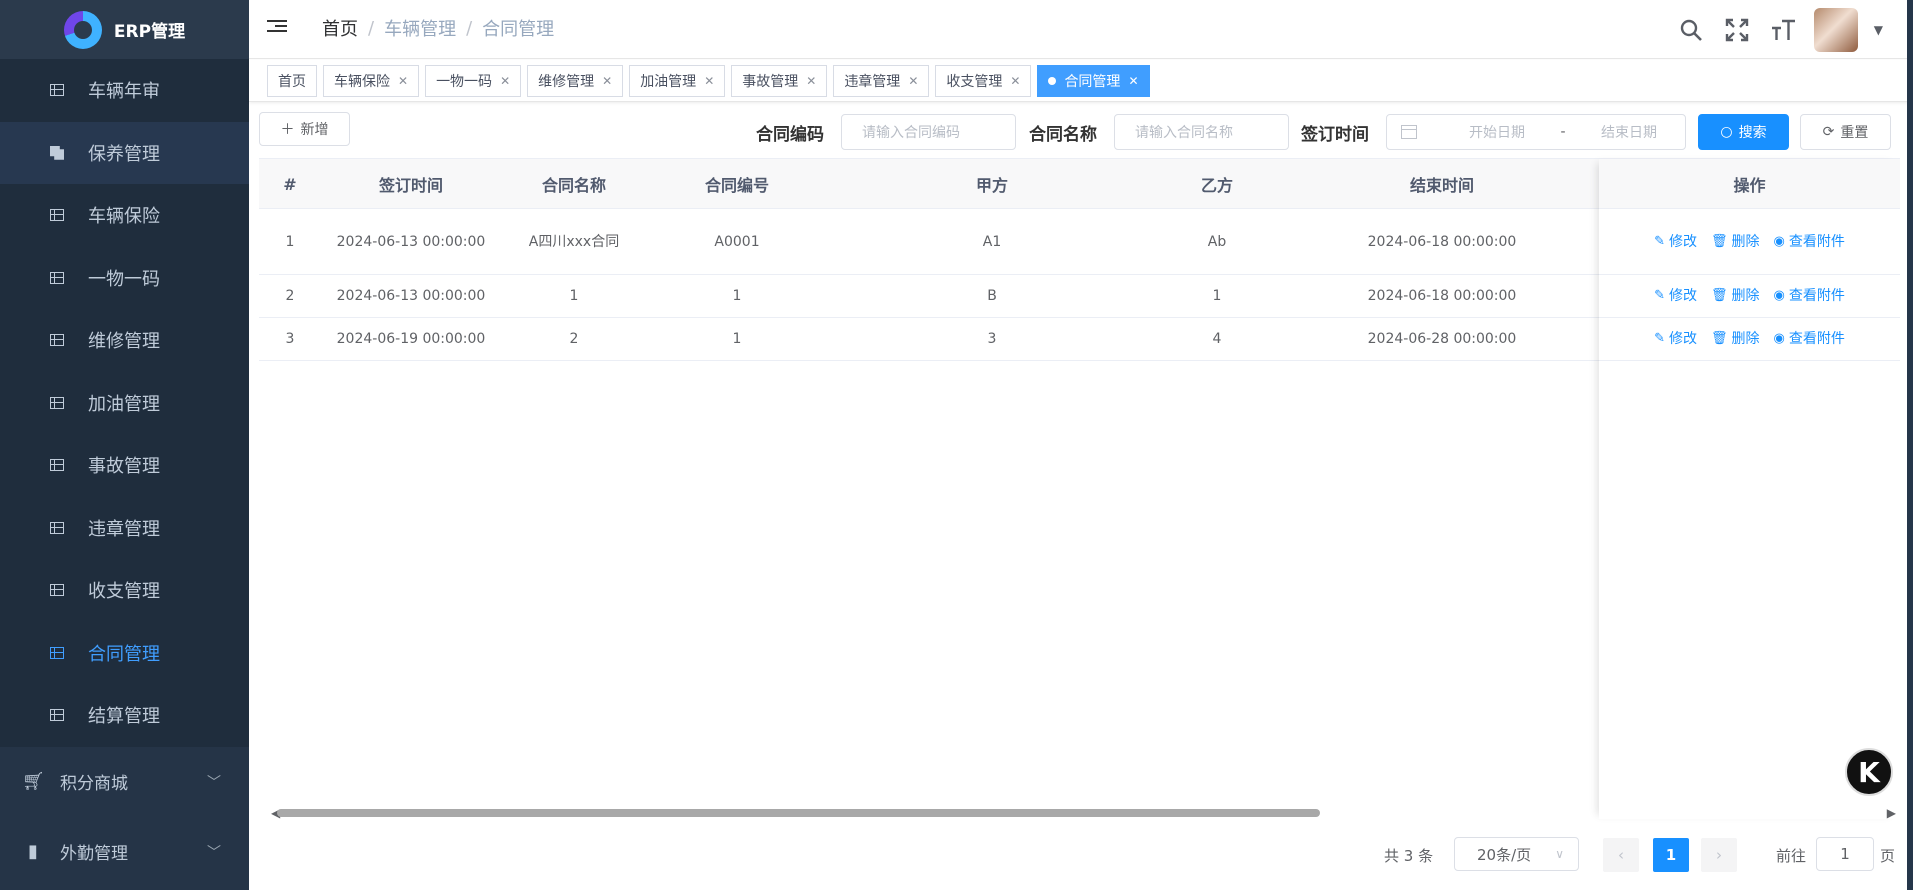 Image resolution: width=1913 pixels, height=890 pixels. I want to click on sidebar-item-label: 车辆年审, so click(124, 92).